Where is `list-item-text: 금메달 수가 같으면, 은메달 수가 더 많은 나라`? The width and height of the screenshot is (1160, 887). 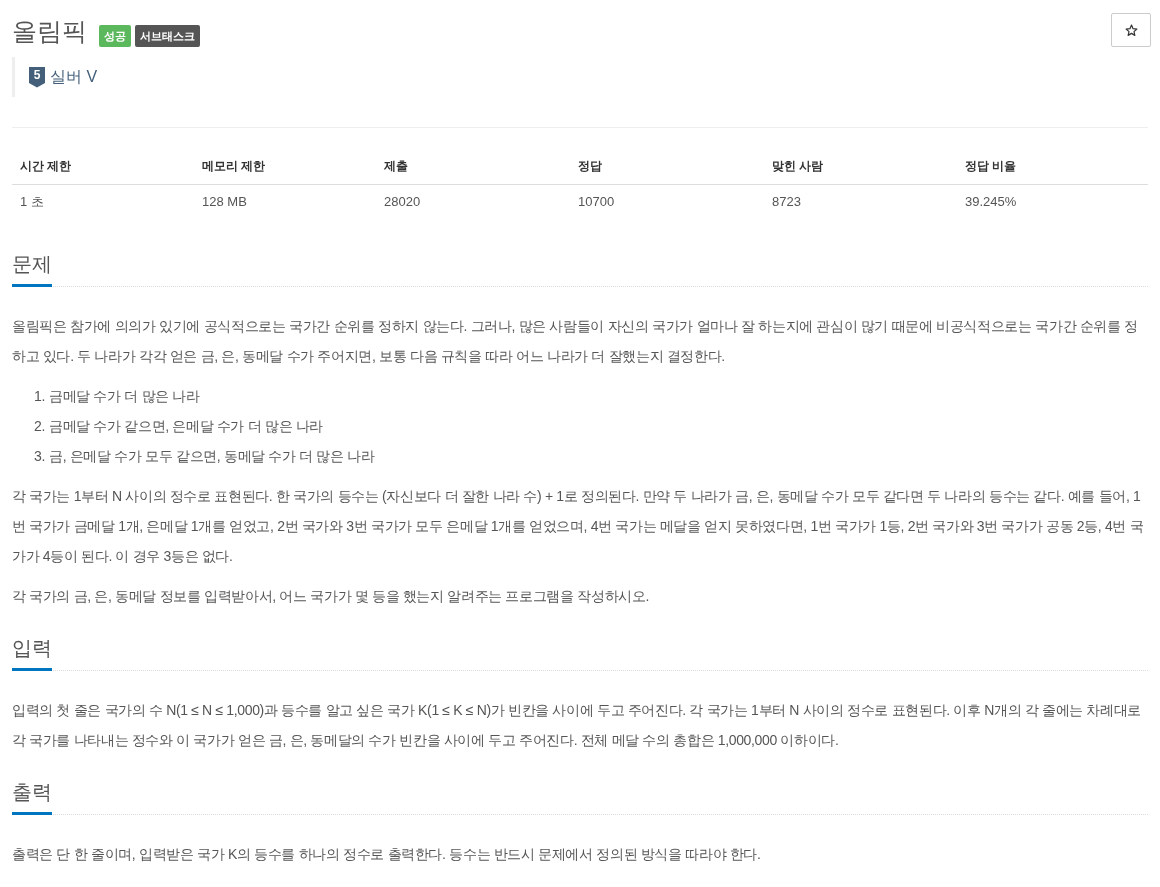
list-item-text: 금메달 수가 같으면, 은메달 수가 더 많은 나라 is located at coordinates (186, 426).